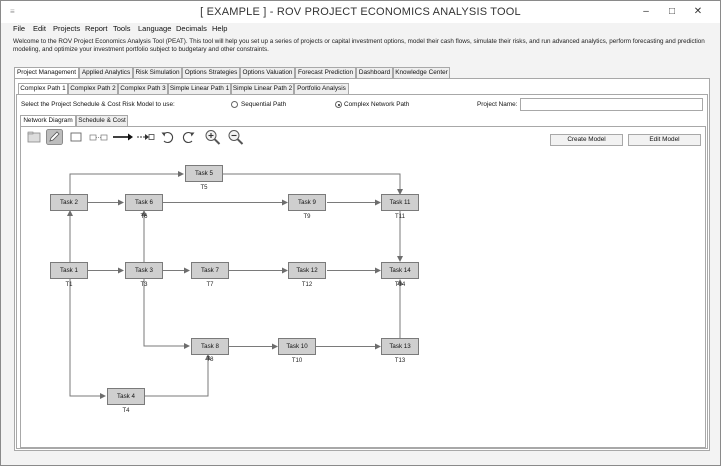 This screenshot has height=466, width=721. What do you see at coordinates (96, 28) in the screenshot?
I see `menu-report: Report` at bounding box center [96, 28].